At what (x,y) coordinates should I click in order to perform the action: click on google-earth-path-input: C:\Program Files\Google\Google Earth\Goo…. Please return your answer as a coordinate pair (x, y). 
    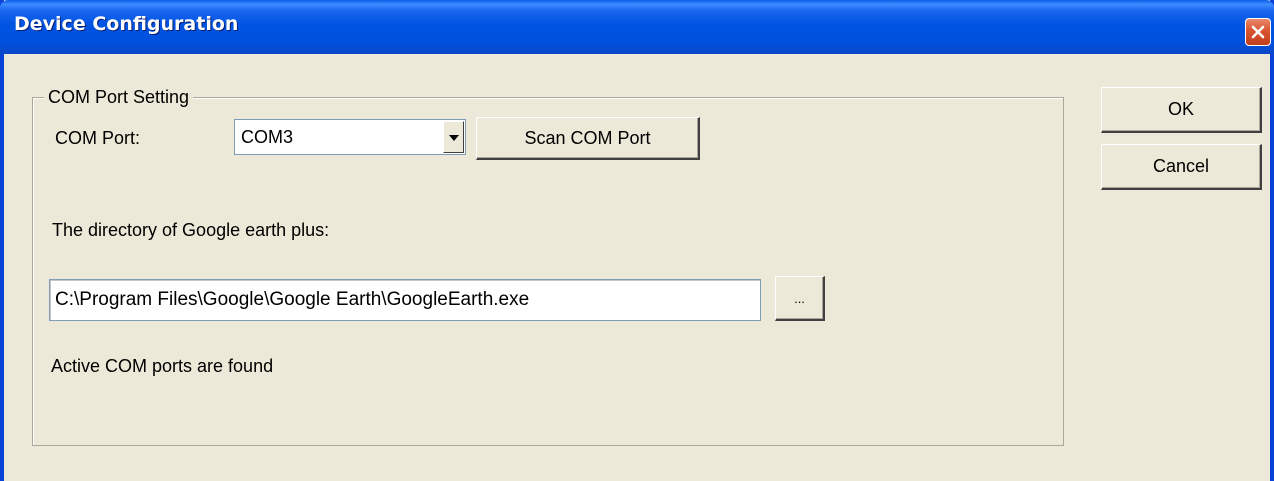
    Looking at the image, I should click on (405, 300).